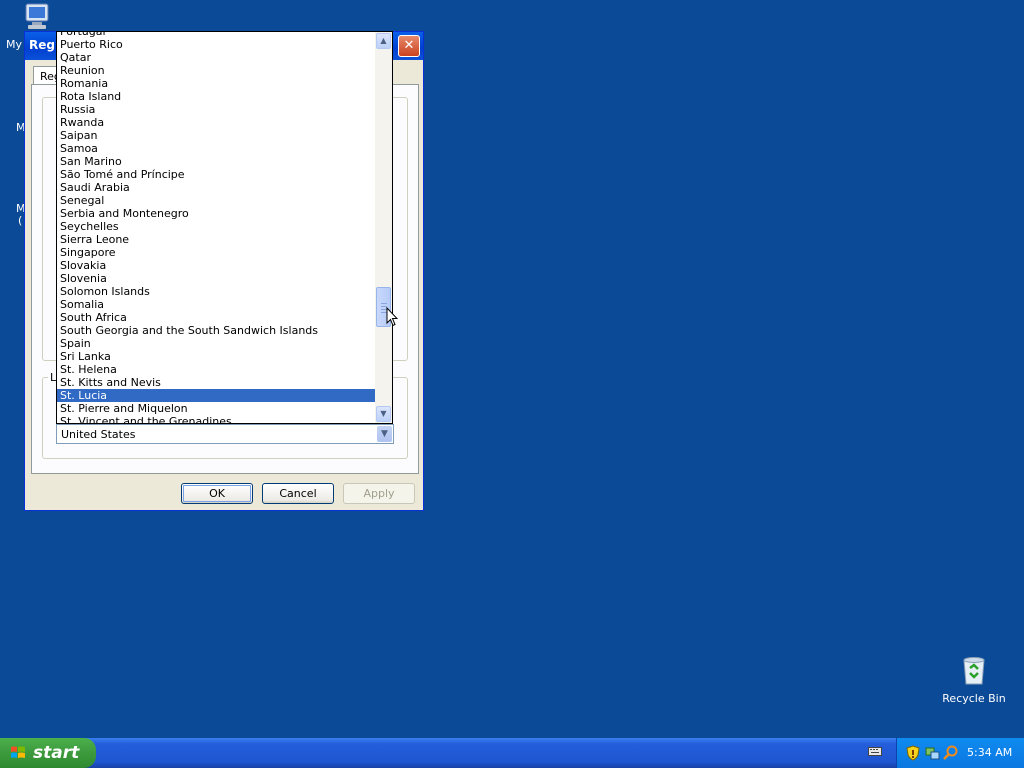  I want to click on mouse-cursor-icon, so click(392, 316).